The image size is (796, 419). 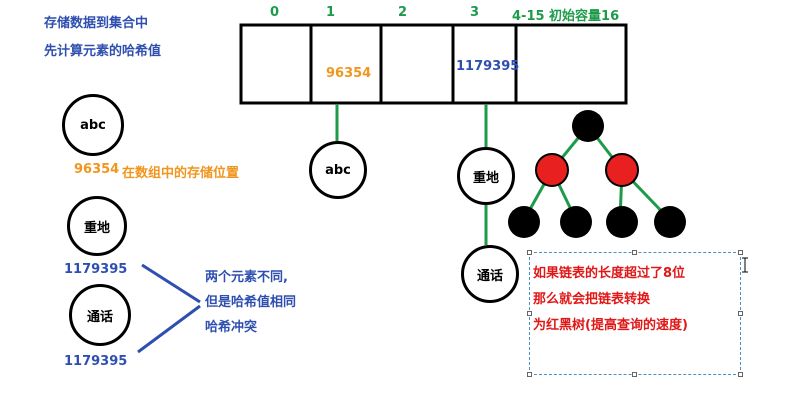 What do you see at coordinates (96, 269) in the screenshot?
I see `legend-zhongdi-hash: 1179395` at bounding box center [96, 269].